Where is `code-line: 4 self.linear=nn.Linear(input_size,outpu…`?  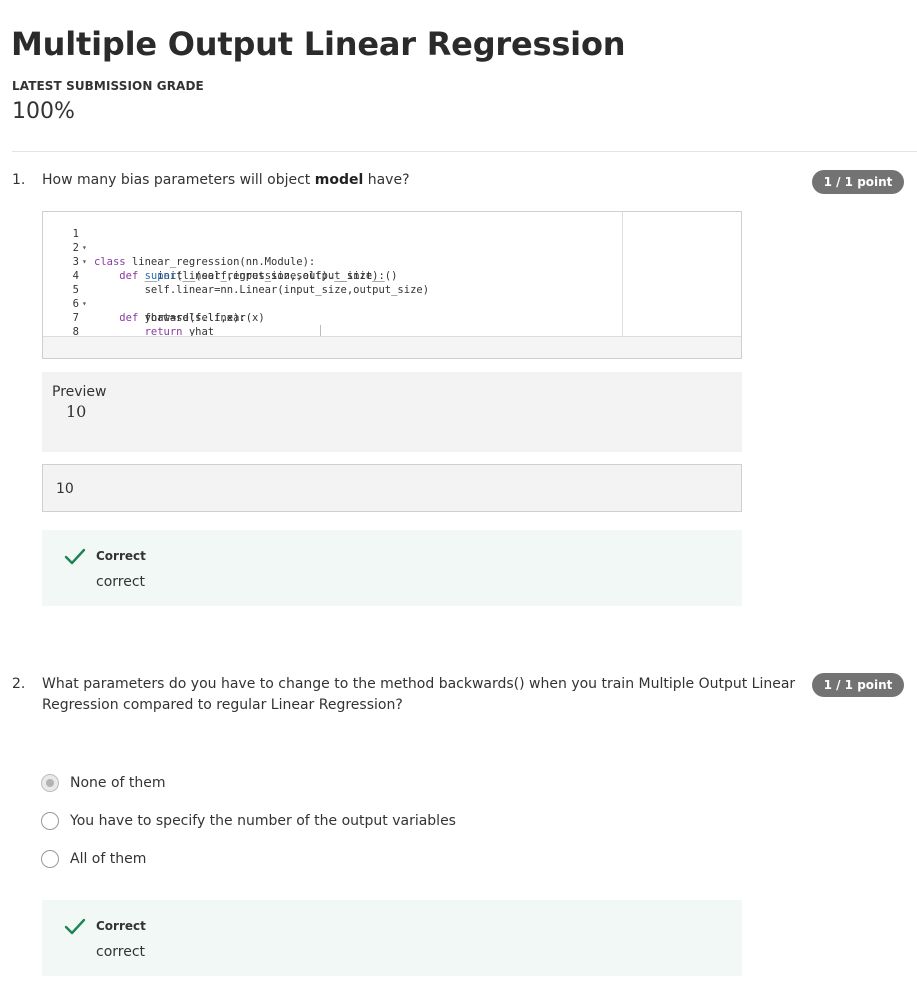
code-line: 4 self.linear=nn.Linear(input_size,outpu… is located at coordinates (392, 275).